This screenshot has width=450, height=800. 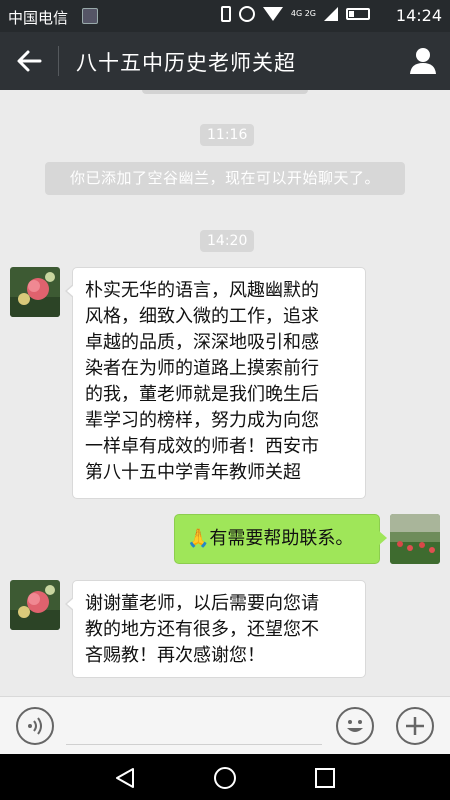 I want to click on garden-avatar-image, so click(x=415, y=539).